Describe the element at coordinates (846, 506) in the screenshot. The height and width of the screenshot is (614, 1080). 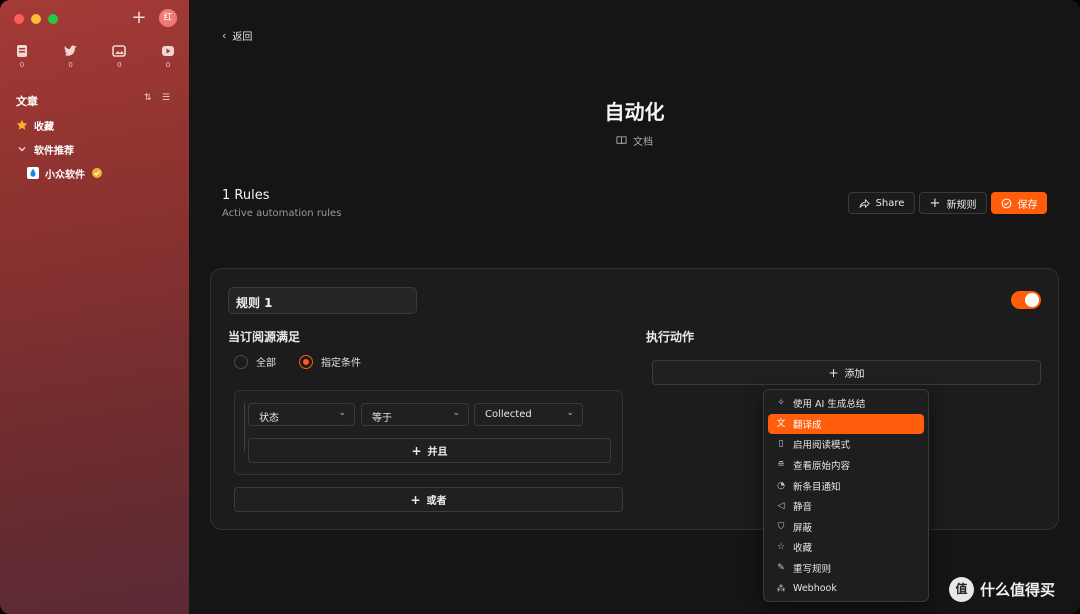
I see `menu-item-mute: ◁ 静音` at that location.